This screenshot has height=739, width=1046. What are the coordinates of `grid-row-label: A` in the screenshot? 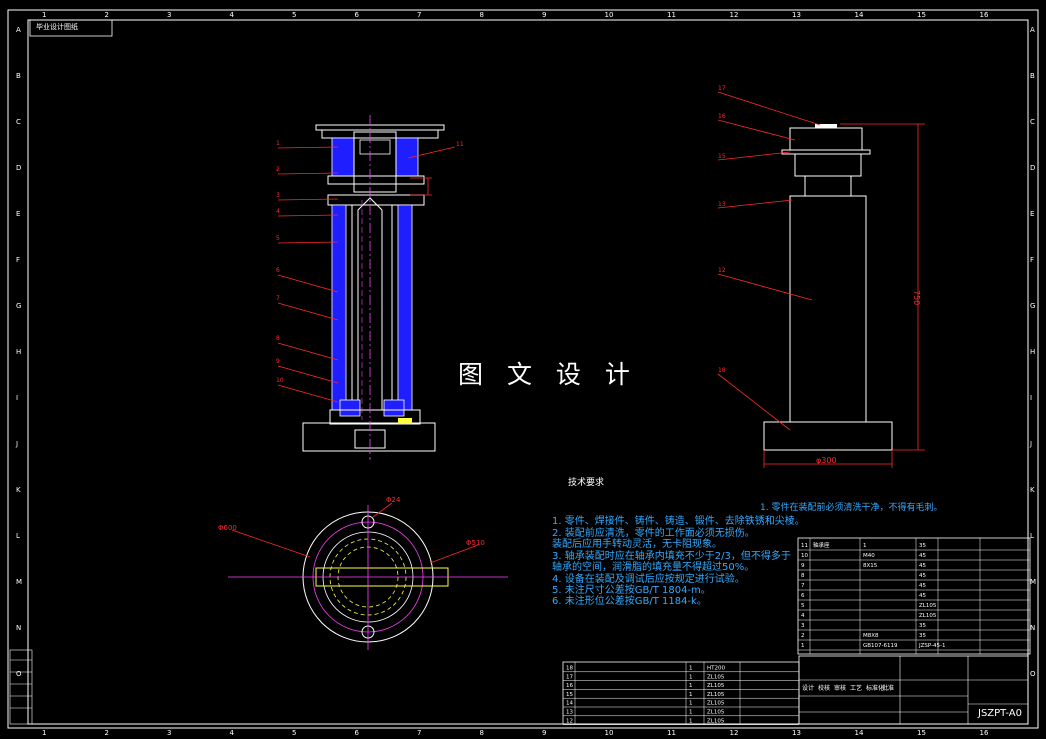 It's located at (1032, 30).